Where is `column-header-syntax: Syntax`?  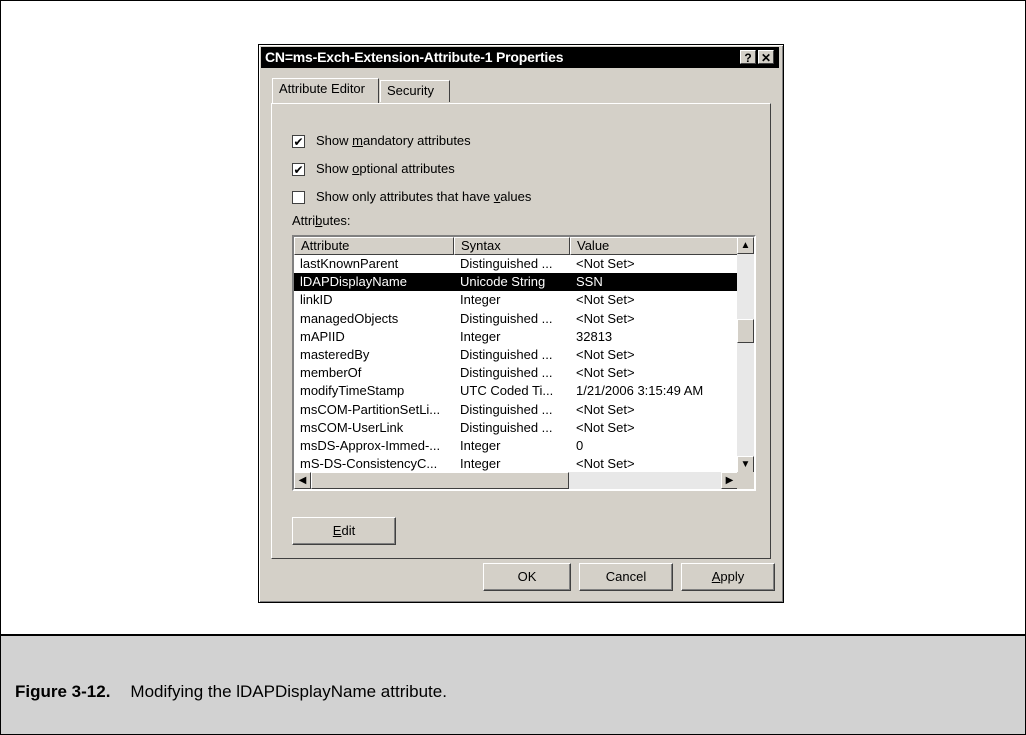 column-header-syntax: Syntax is located at coordinates (512, 246).